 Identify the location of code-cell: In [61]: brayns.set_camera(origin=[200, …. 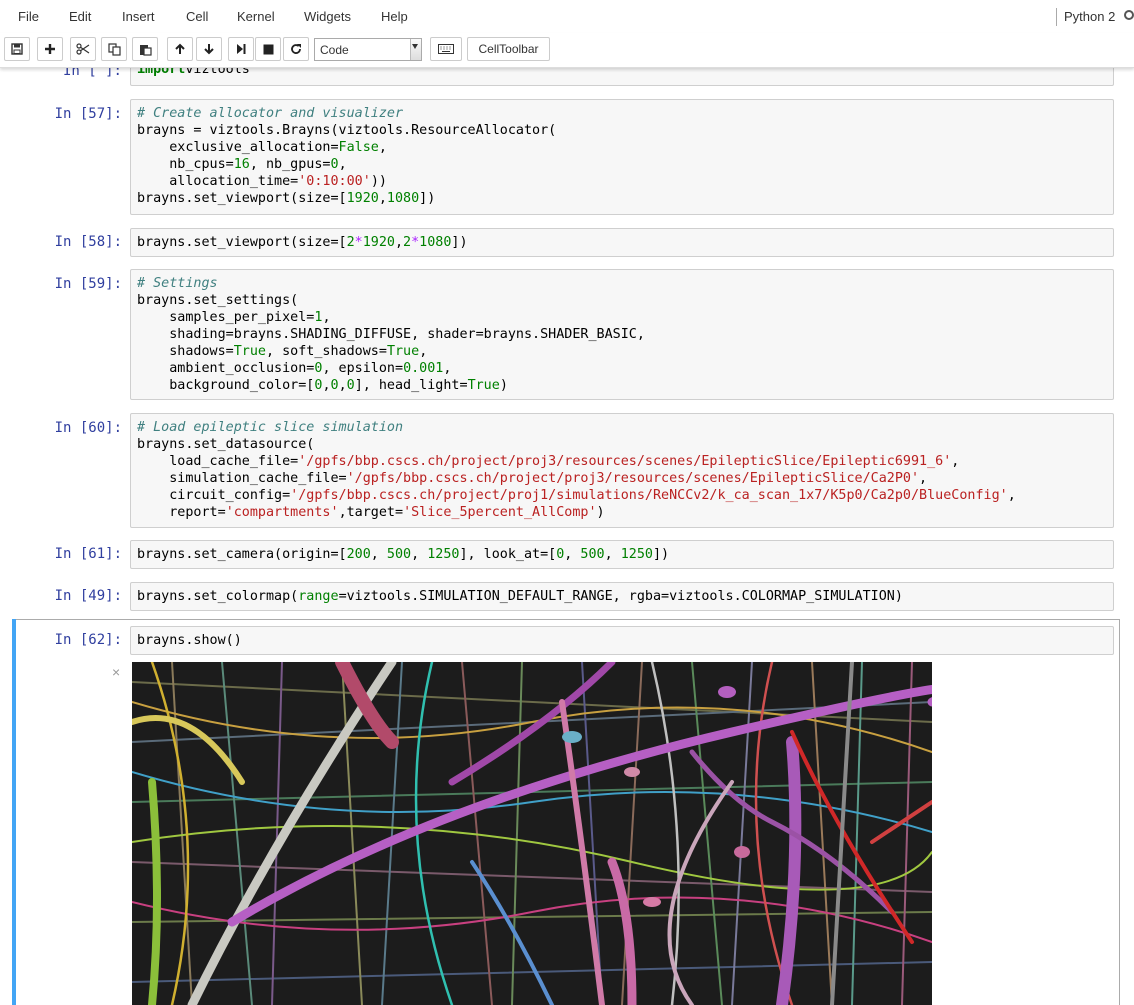
(566, 554).